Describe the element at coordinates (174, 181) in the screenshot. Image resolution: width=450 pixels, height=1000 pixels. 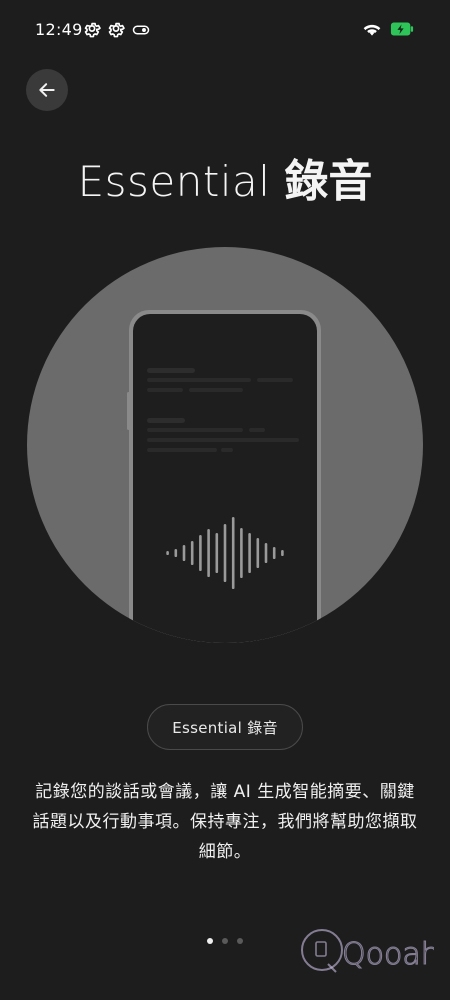
I see `title-brand: Essential` at that location.